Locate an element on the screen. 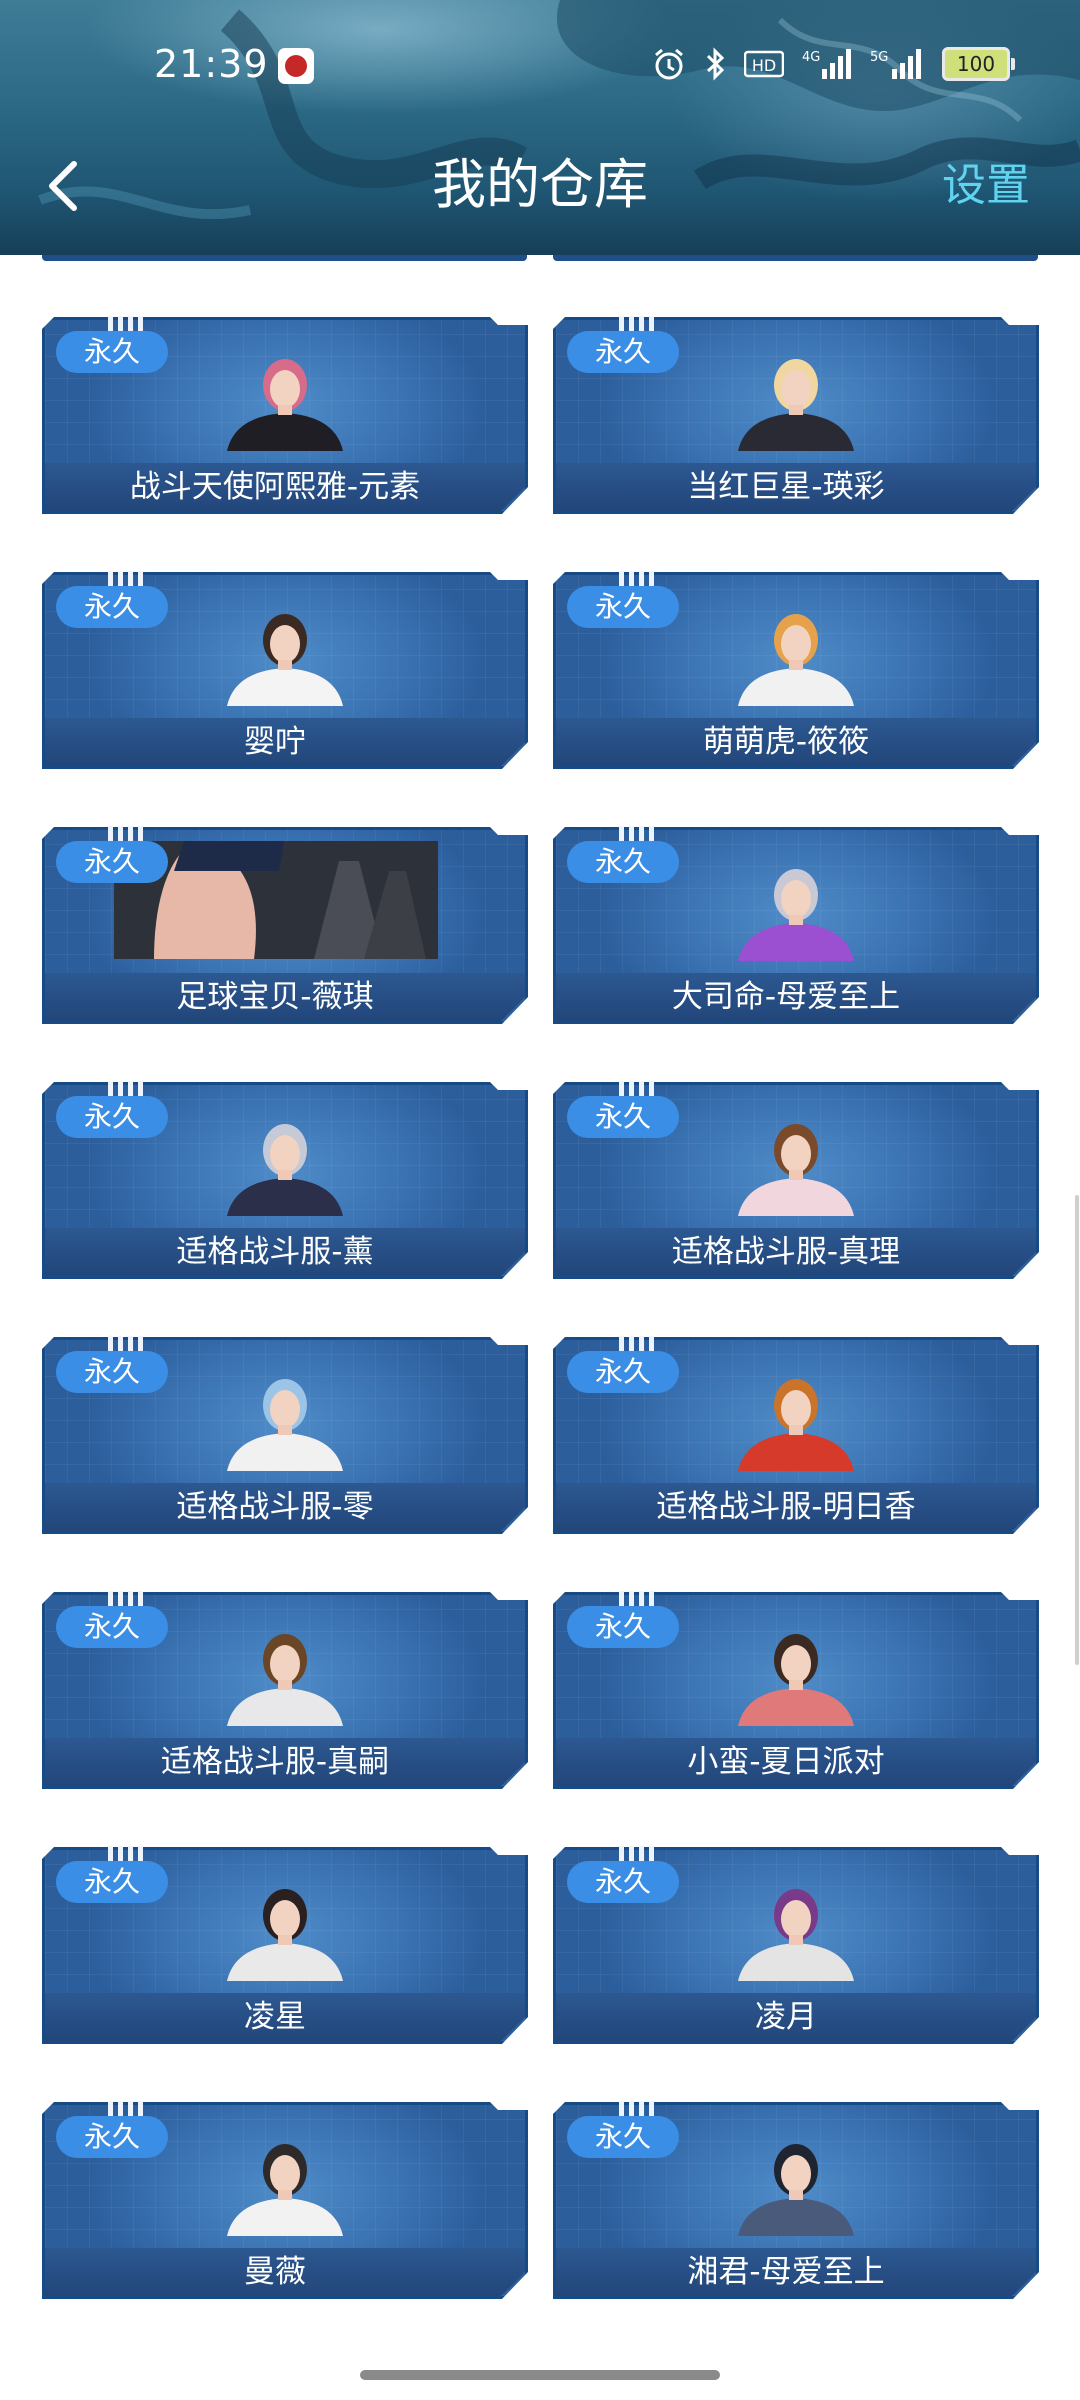  item-name: 足球宝贝-薇琪 is located at coordinates (275, 997).